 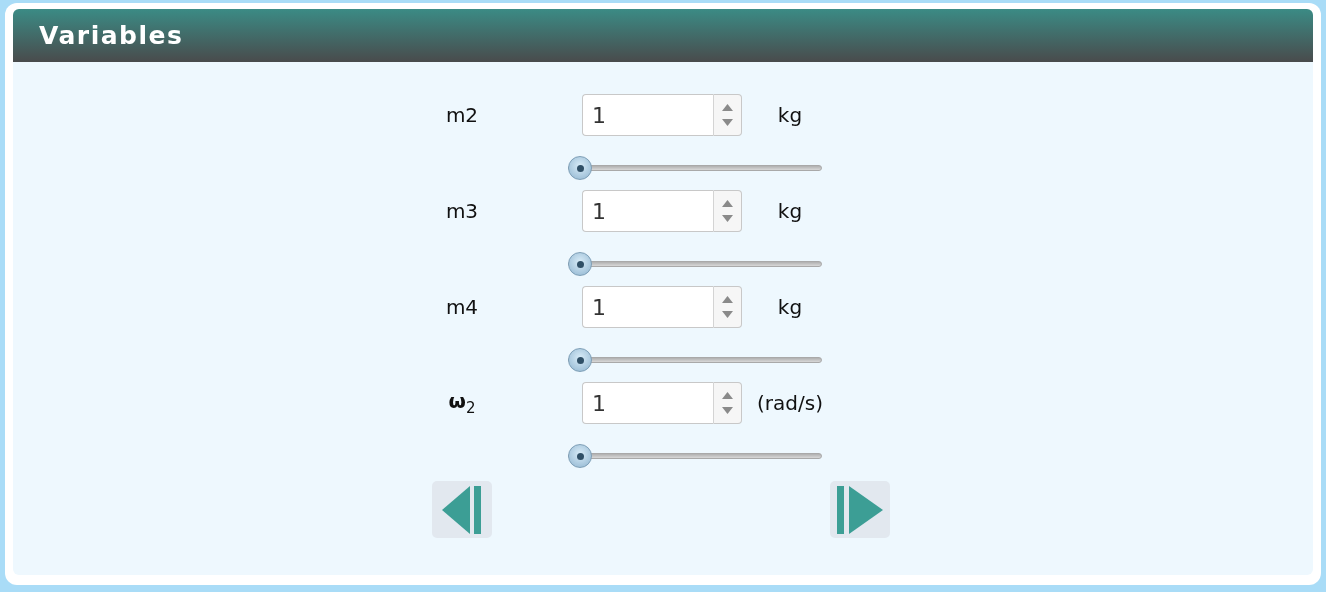 I want to click on unit-label: (rad/s), so click(x=790, y=403).